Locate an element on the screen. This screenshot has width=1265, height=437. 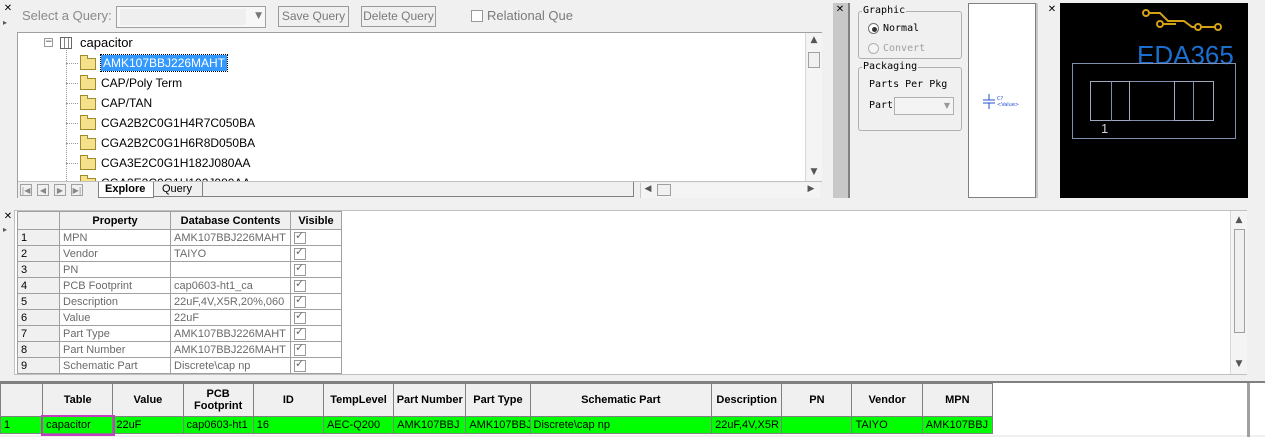
results-cell-schematic-part: Discrete\cap np is located at coordinates (621, 425).